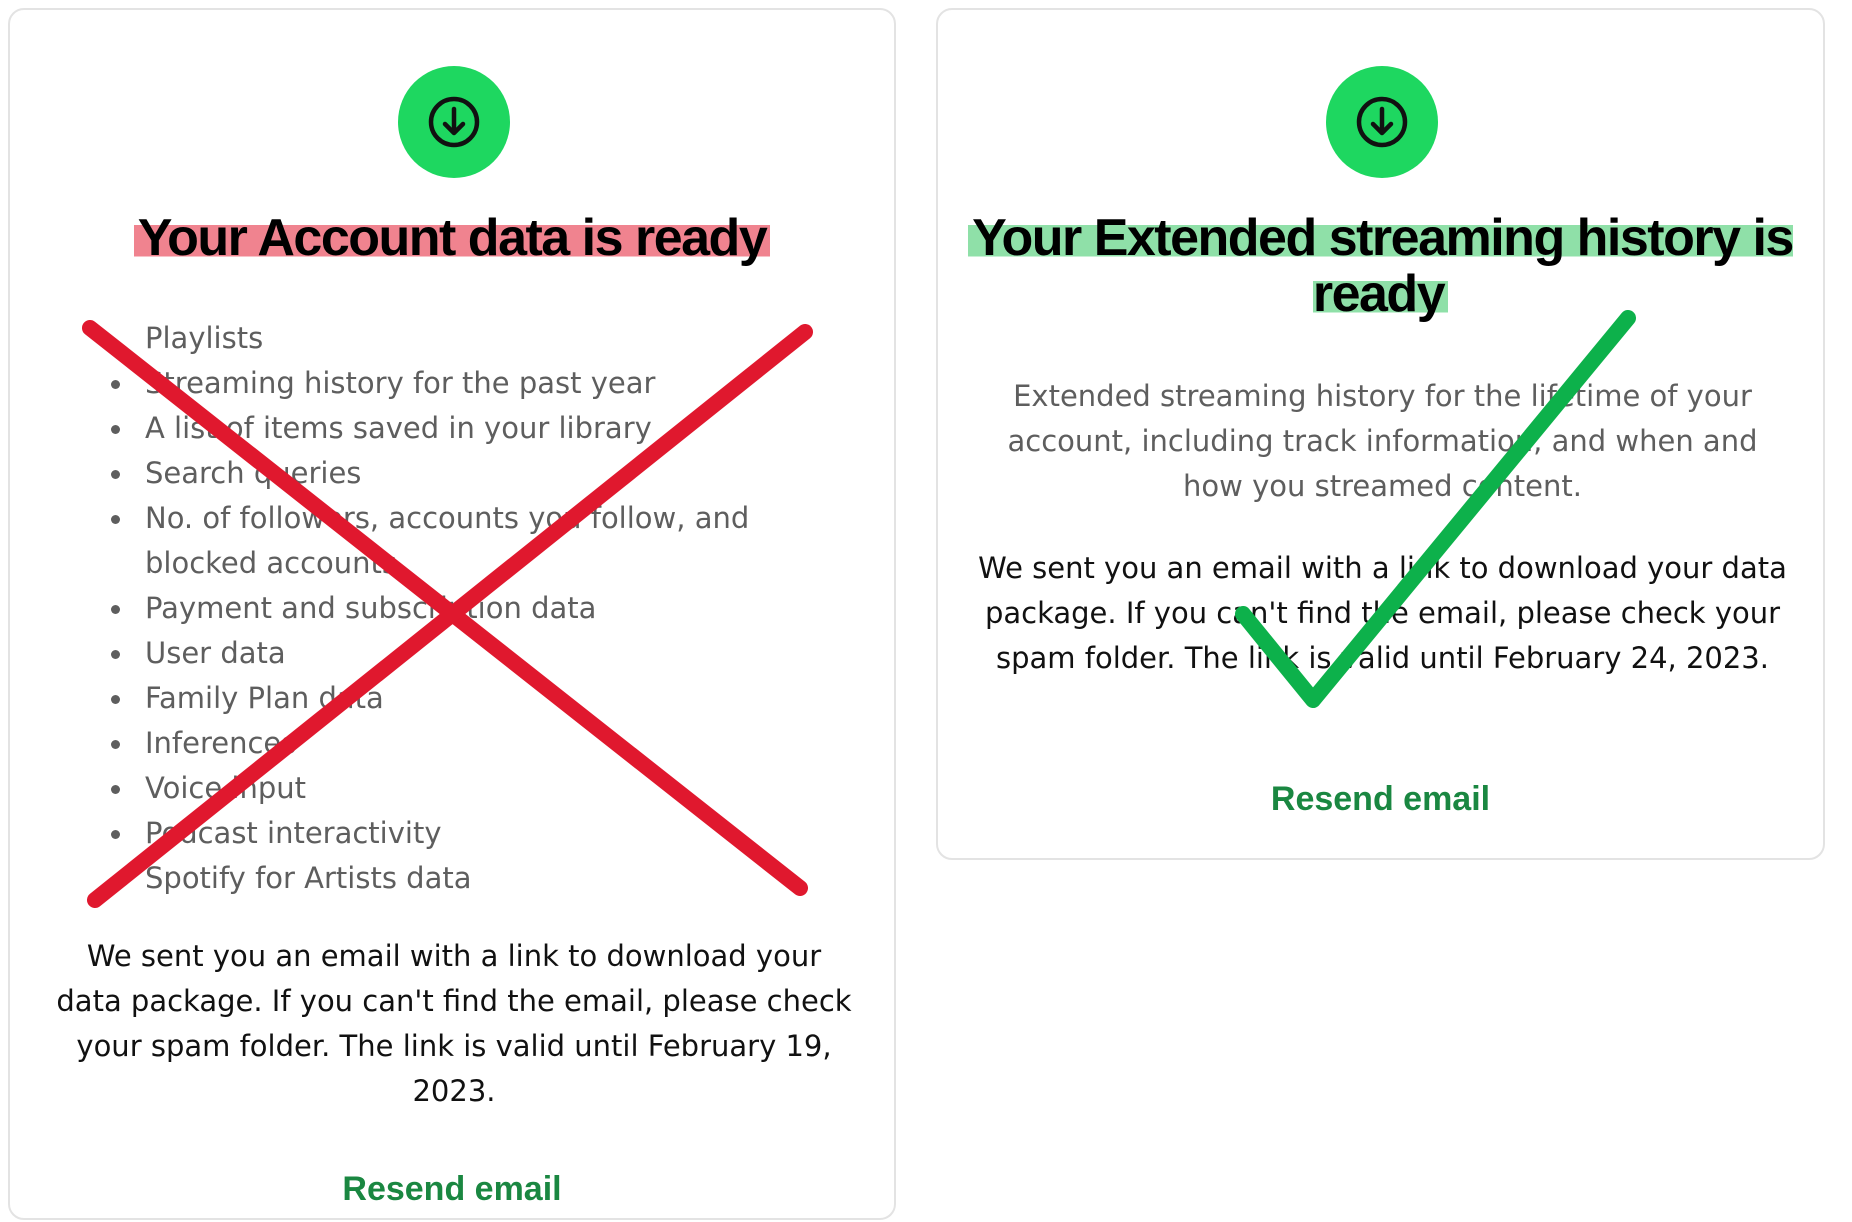 This screenshot has width=1852, height=1222. I want to click on list-item: Search queries, so click(468, 473).